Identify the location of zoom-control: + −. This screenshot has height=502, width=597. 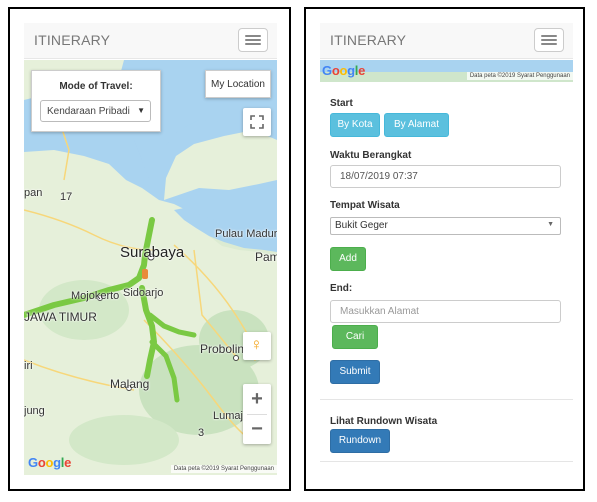
(257, 414).